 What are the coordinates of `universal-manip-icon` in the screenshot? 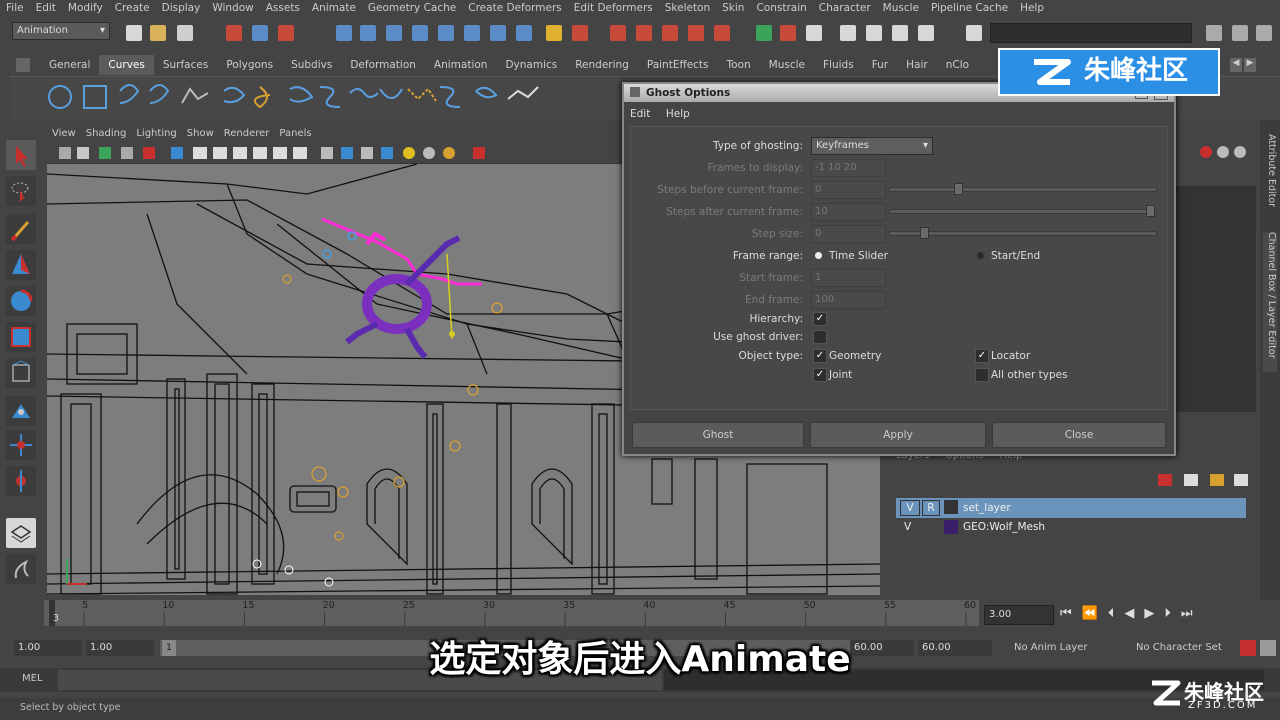 It's located at (21, 373).